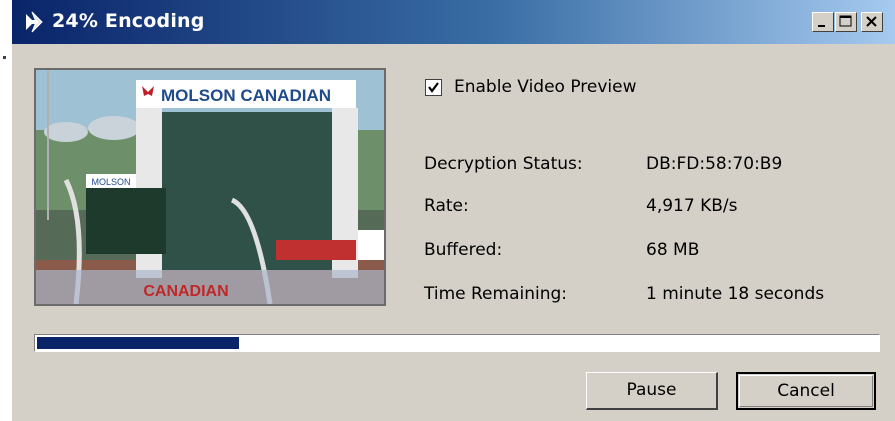 Image resolution: width=895 pixels, height=421 pixels. I want to click on time-remaining-label: Time Remaining:, so click(496, 294).